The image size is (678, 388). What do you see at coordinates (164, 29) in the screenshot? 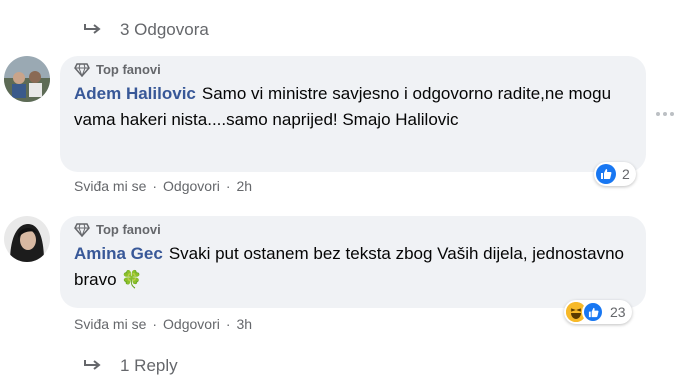
I see `view-replies-label: 3 Odgovora` at bounding box center [164, 29].